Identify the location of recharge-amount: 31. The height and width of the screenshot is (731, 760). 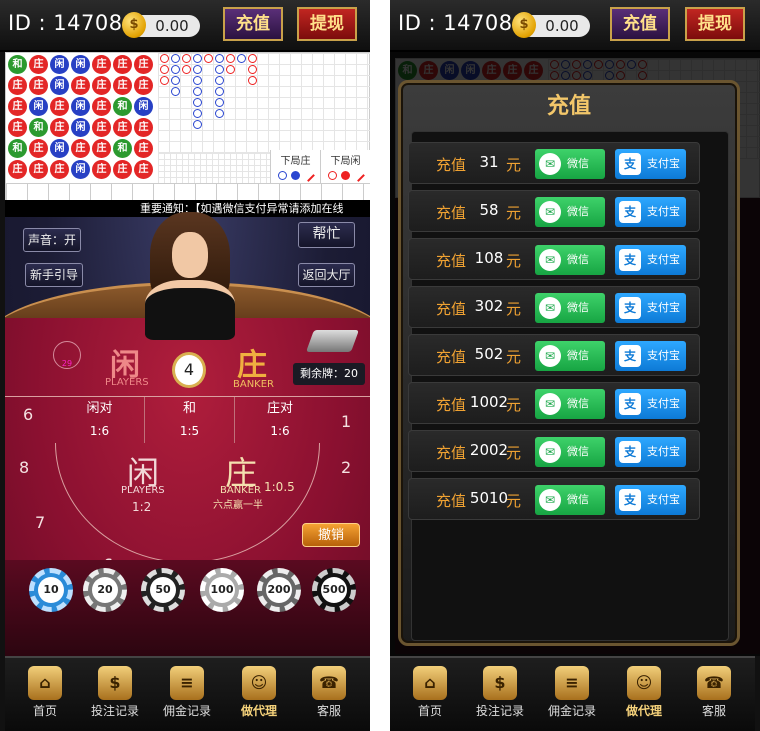
(489, 162).